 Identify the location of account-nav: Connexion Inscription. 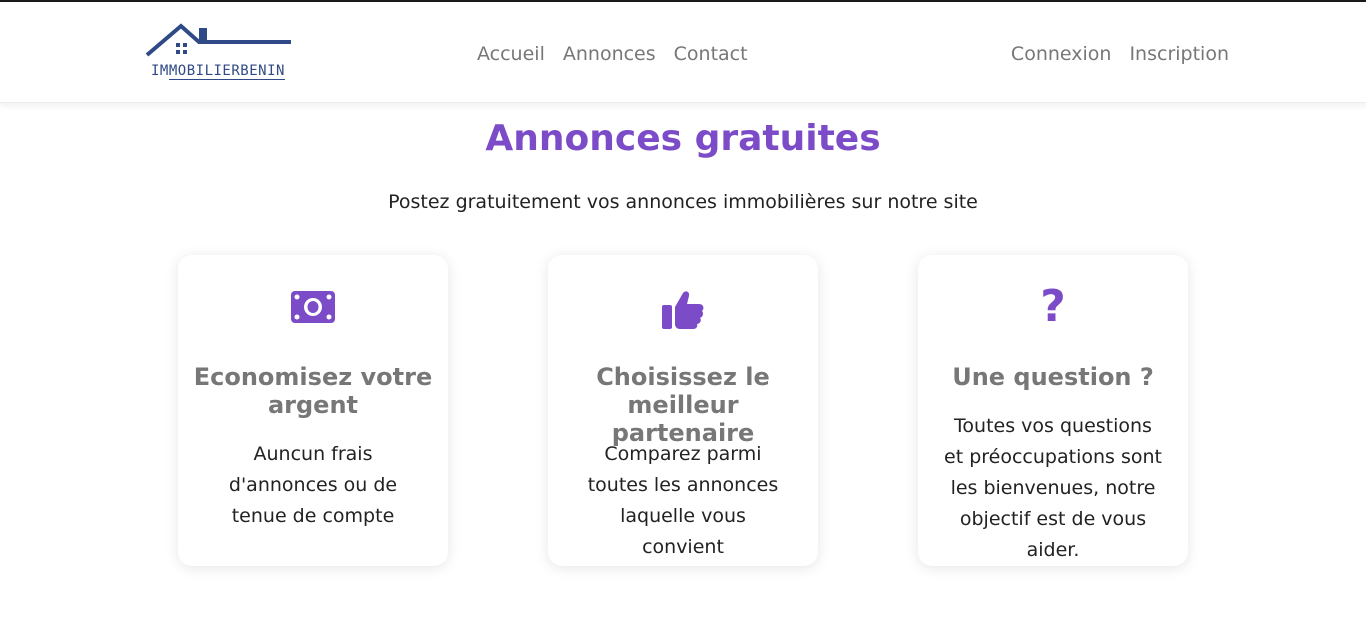
(1120, 54).